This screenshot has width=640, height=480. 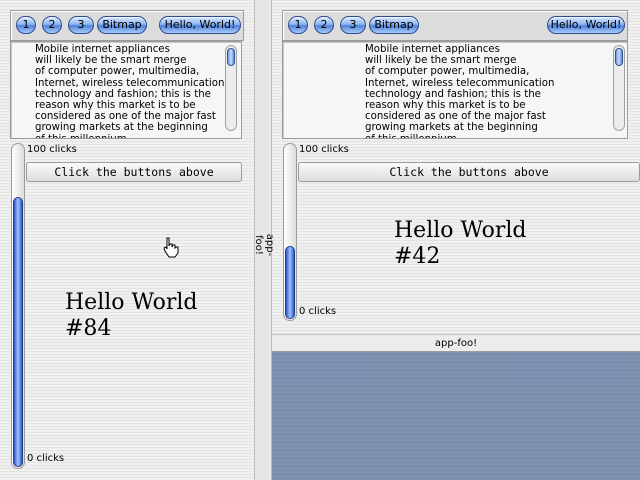 What do you see at coordinates (264, 240) in the screenshot?
I see `vertical-splitter: app-foo!` at bounding box center [264, 240].